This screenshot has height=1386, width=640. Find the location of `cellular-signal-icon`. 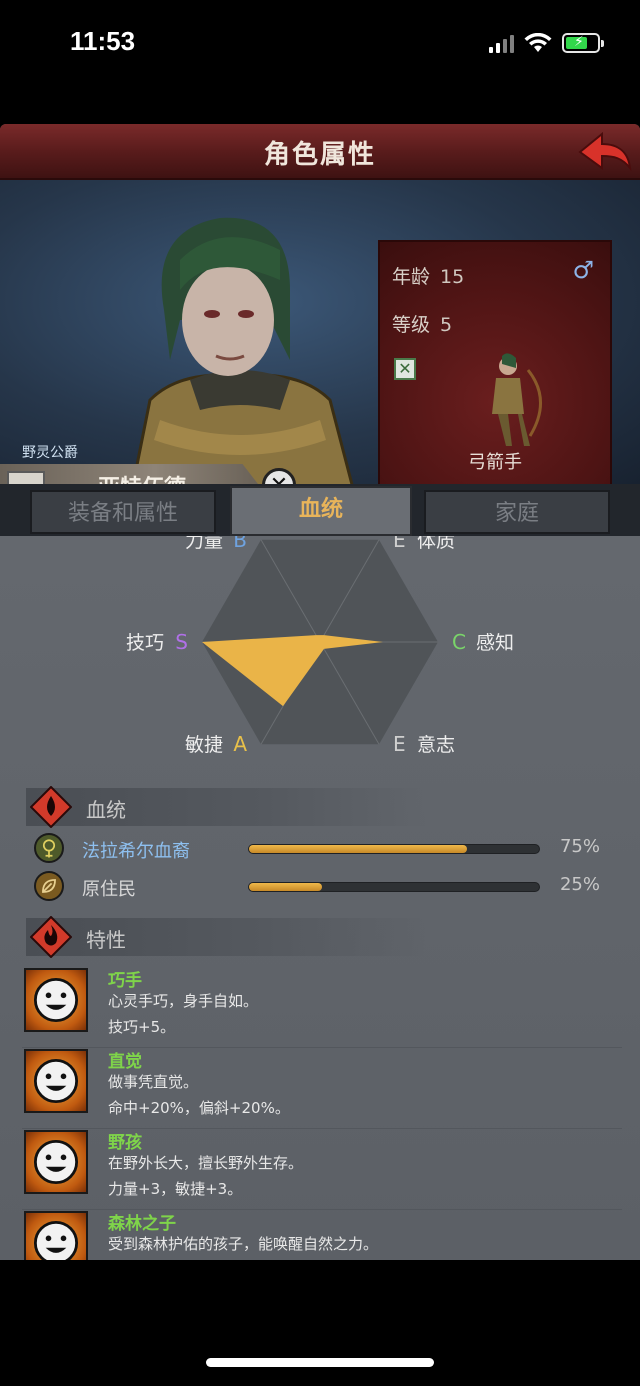

cellular-signal-icon is located at coordinates (501, 43).